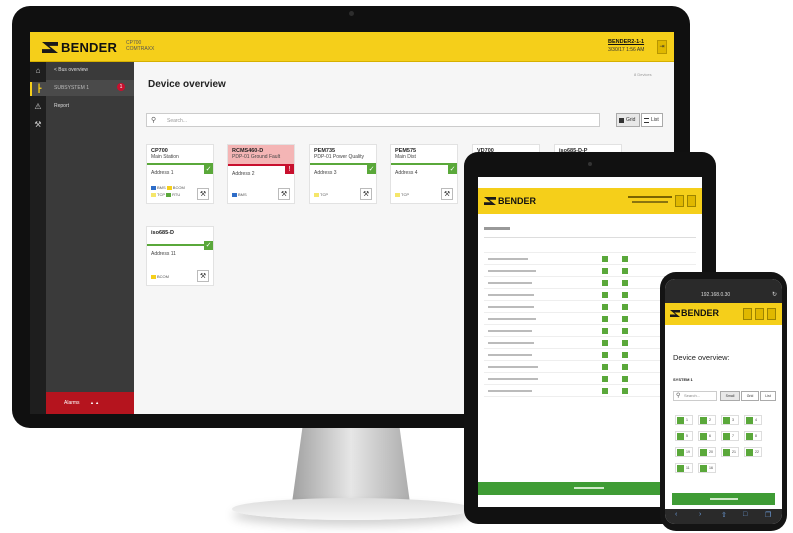 This screenshot has height=533, width=793. What do you see at coordinates (339, 157) in the screenshot?
I see `card-subtitle: PDP-01 Power Quality` at bounding box center [339, 157].